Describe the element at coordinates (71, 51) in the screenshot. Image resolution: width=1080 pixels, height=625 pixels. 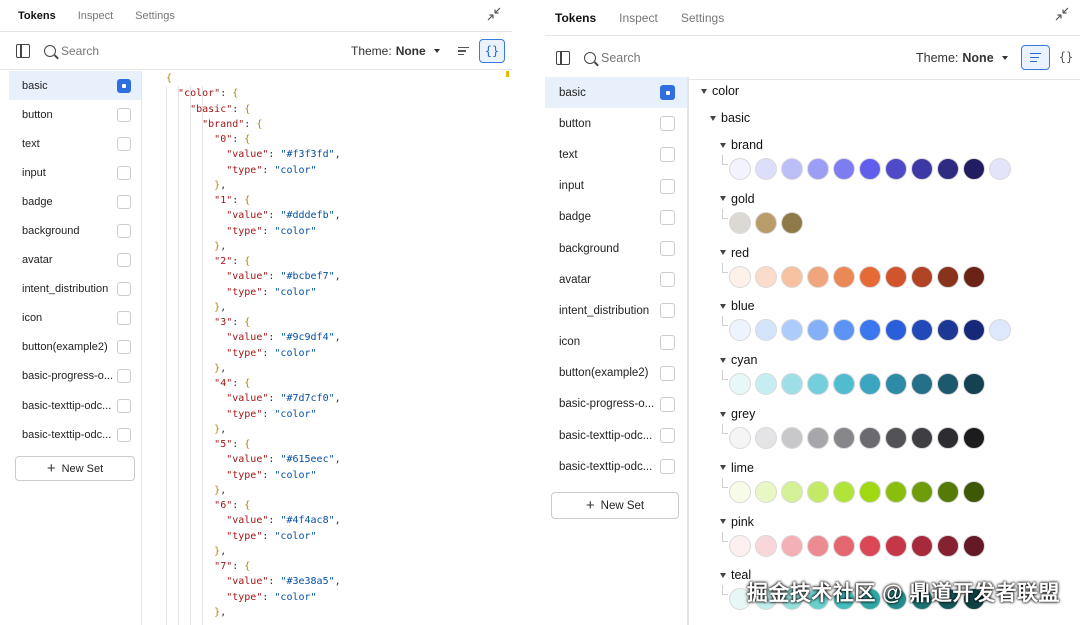
I see `search-input: Search` at that location.